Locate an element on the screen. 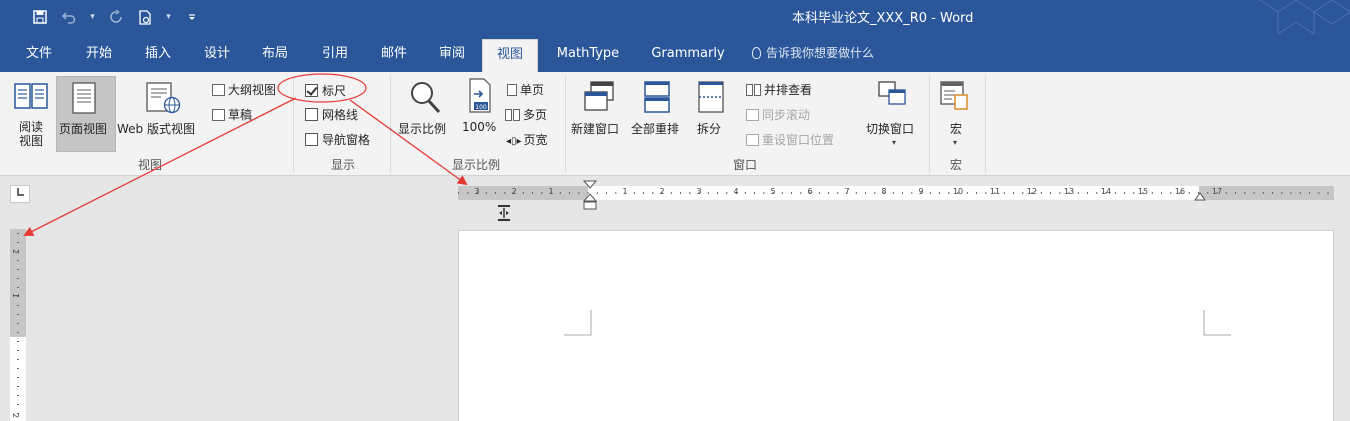 The width and height of the screenshot is (1350, 421). arrange-all-icon is located at coordinates (657, 98).